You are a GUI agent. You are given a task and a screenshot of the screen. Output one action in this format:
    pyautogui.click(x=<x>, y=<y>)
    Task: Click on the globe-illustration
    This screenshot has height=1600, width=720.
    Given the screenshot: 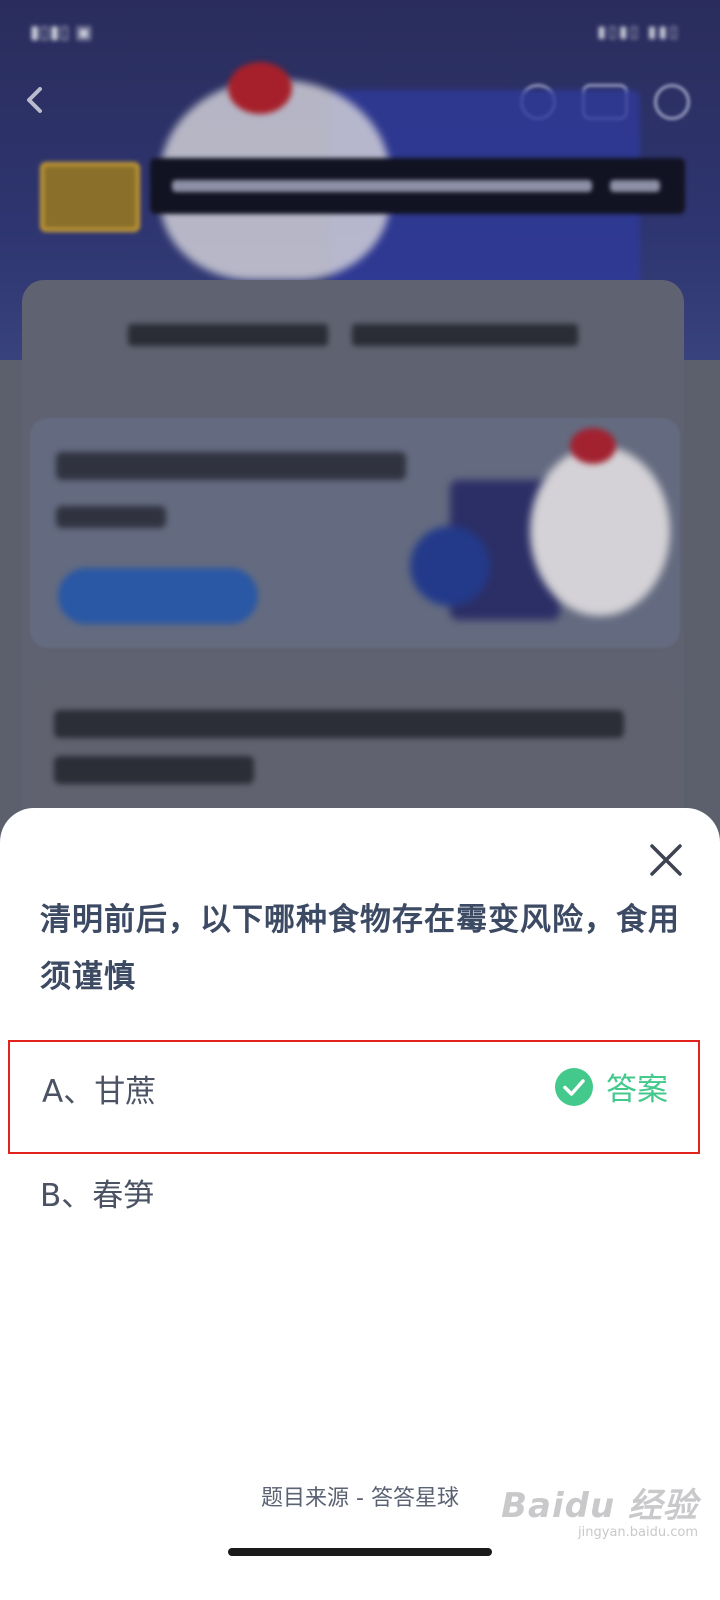 What is the action you would take?
    pyautogui.click(x=450, y=566)
    